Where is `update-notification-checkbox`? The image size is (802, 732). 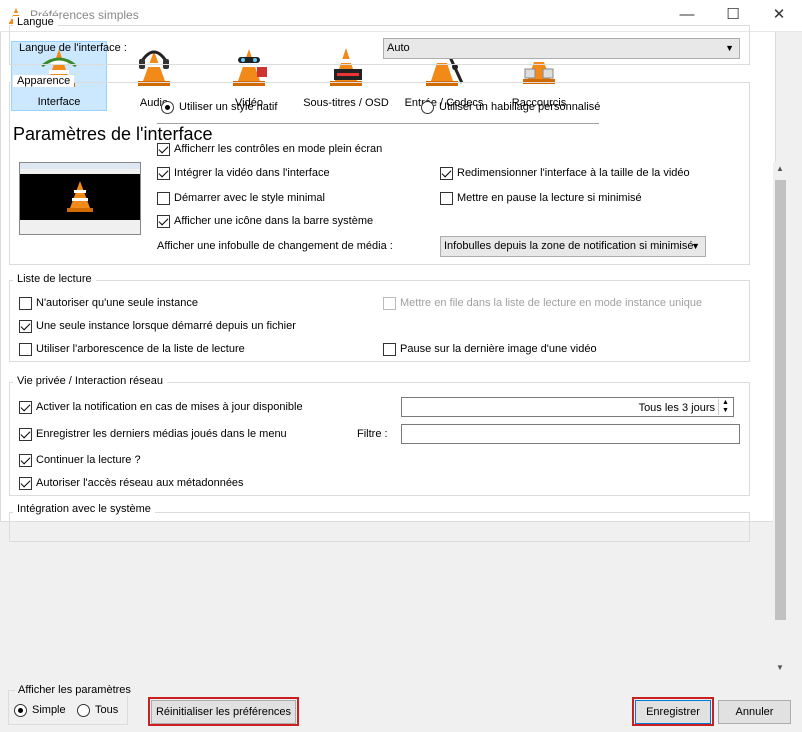
update-notification-checkbox is located at coordinates (25, 407).